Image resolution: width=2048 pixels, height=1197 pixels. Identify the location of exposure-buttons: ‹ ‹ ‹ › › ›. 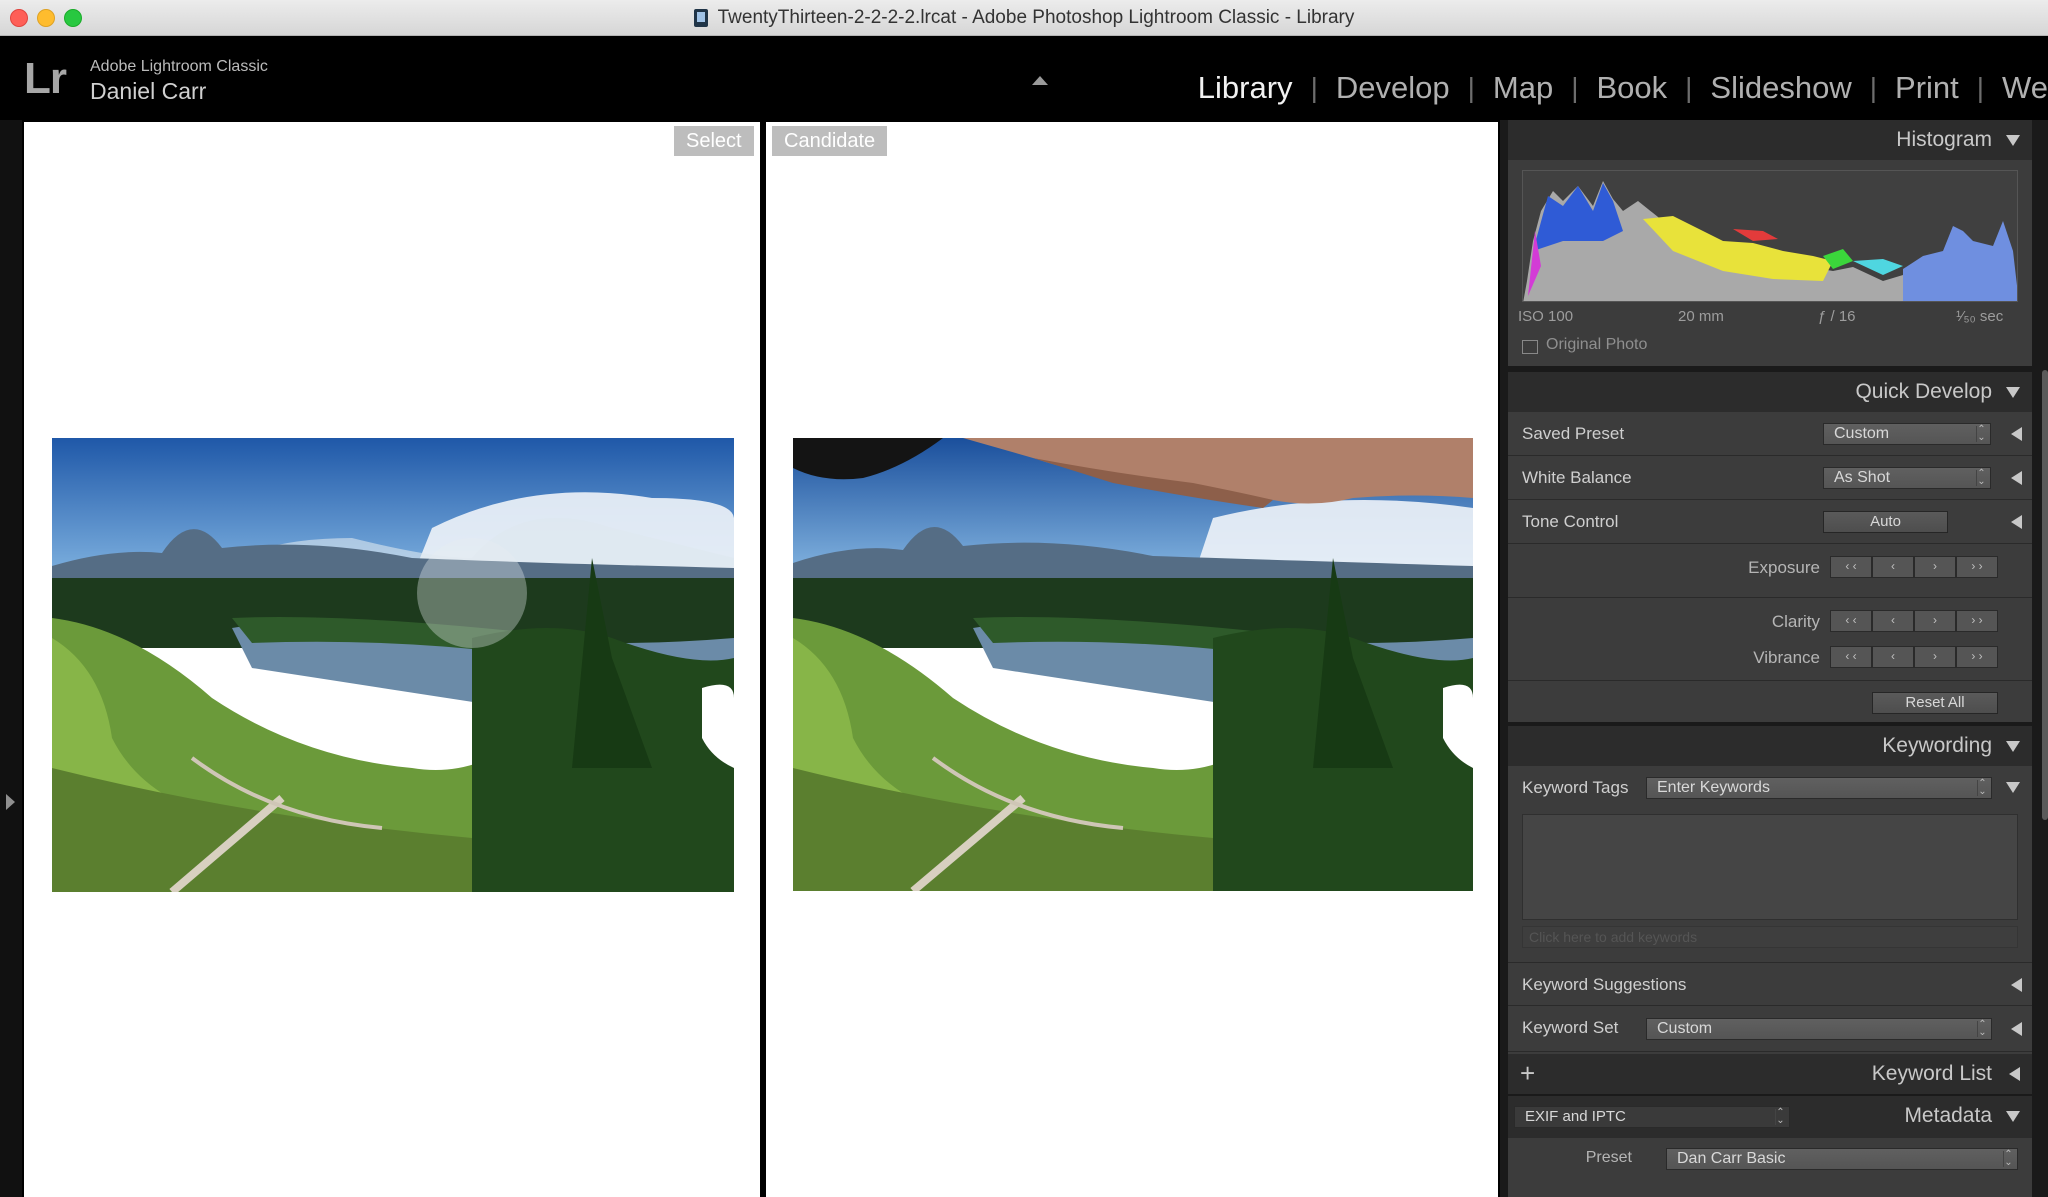
(1914, 567).